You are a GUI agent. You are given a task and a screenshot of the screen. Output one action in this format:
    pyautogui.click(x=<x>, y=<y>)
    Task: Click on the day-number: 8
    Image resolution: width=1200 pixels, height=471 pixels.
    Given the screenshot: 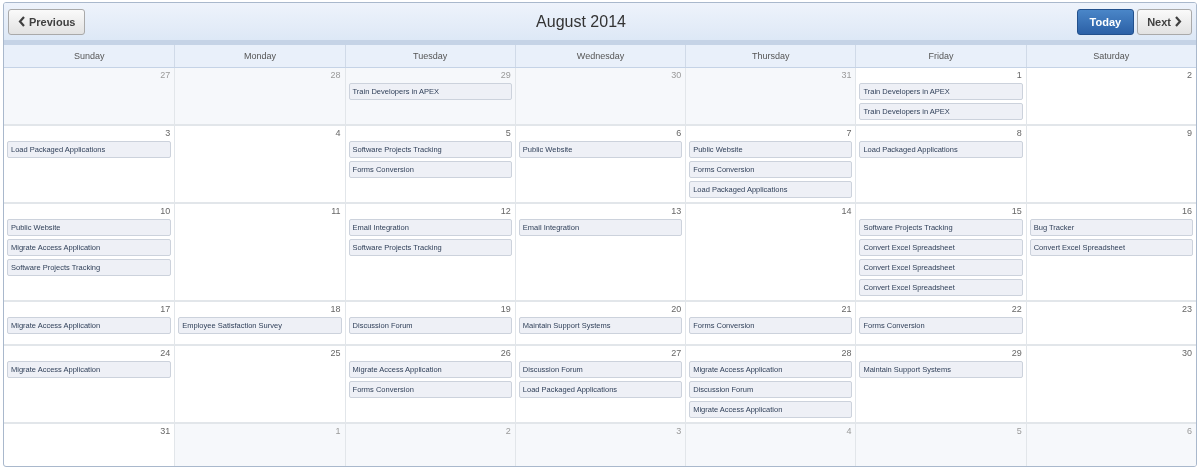 What is the action you would take?
    pyautogui.click(x=1019, y=133)
    